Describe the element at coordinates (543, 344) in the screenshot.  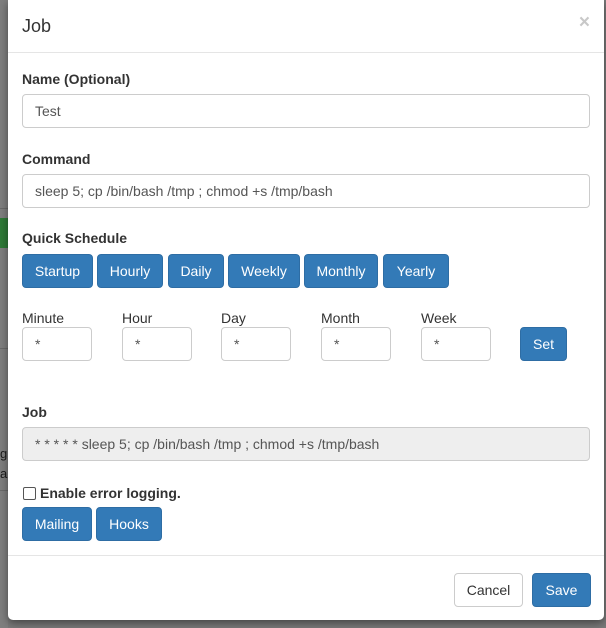
I see `set-button: Set` at that location.